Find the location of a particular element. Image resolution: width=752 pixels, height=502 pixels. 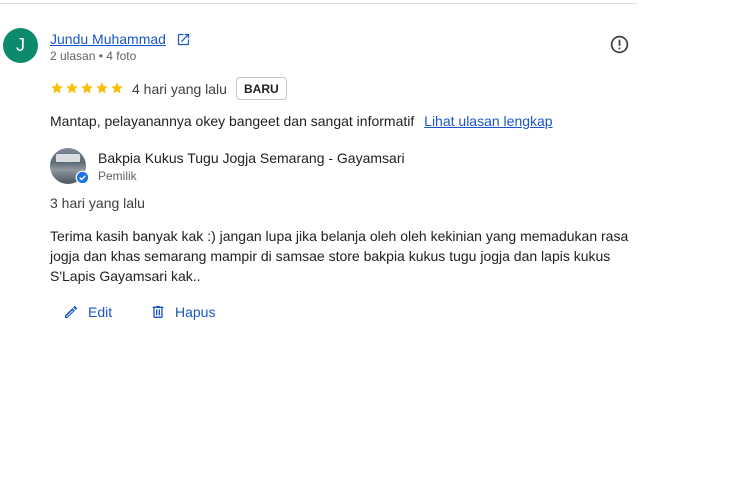

top-divider is located at coordinates (318, 3).